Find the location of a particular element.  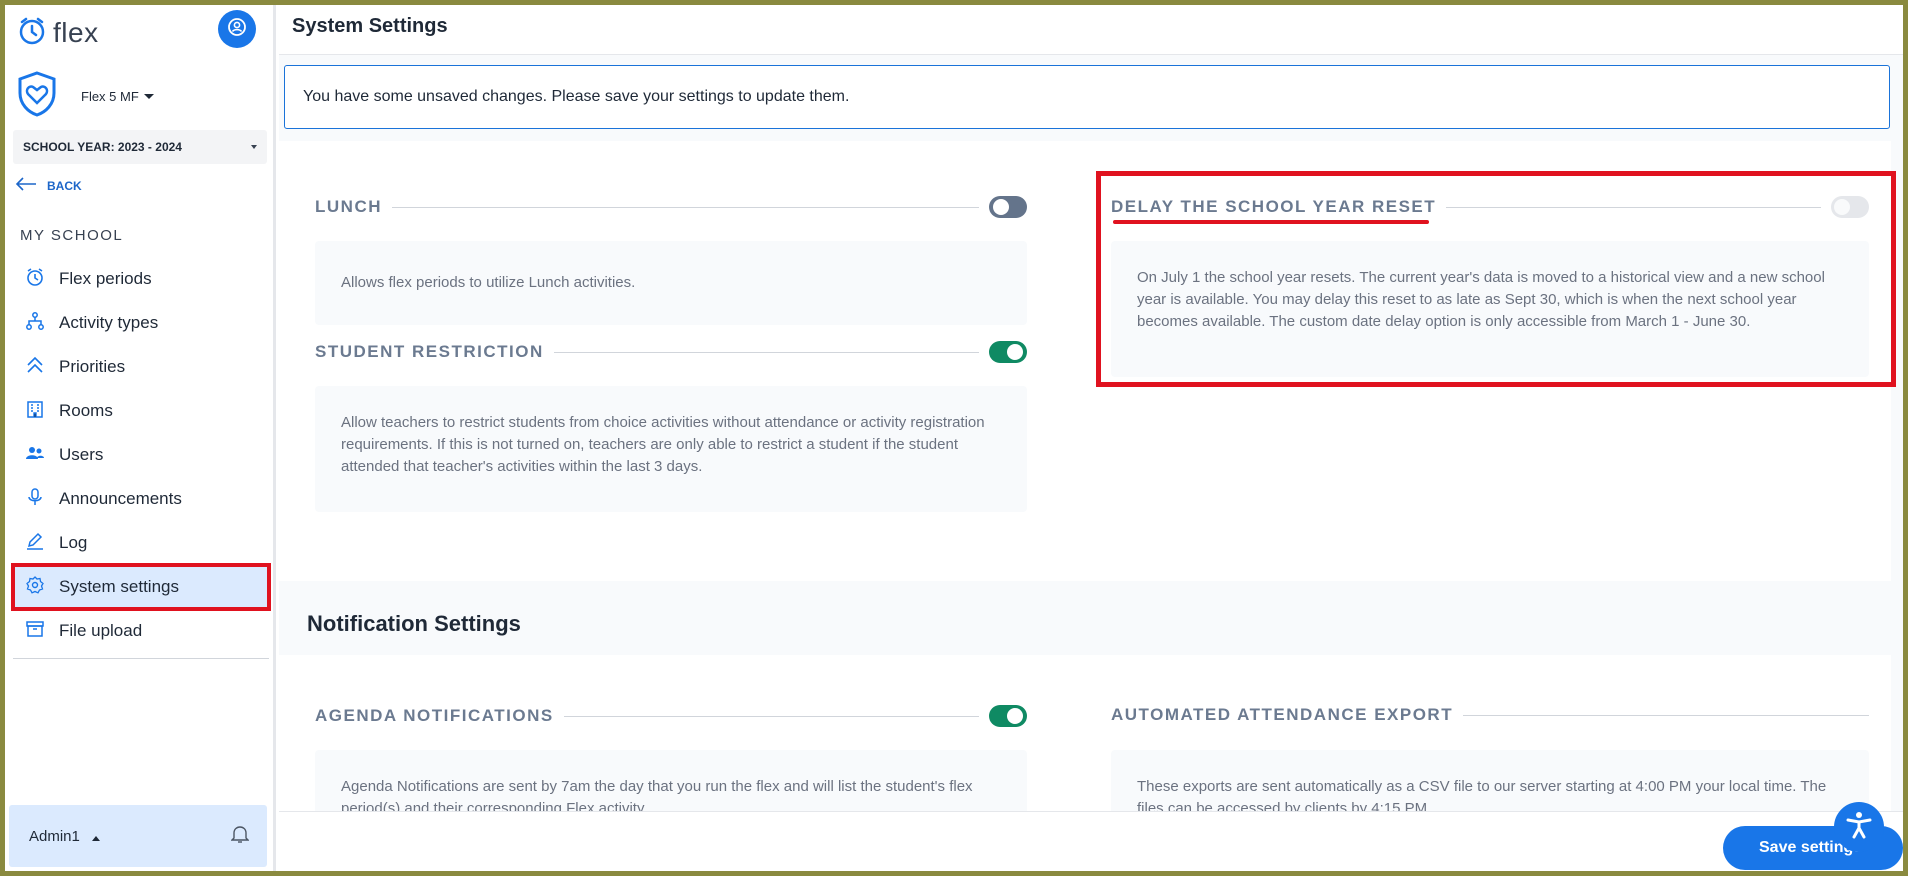

brand-logo: flex is located at coordinates (58, 33).